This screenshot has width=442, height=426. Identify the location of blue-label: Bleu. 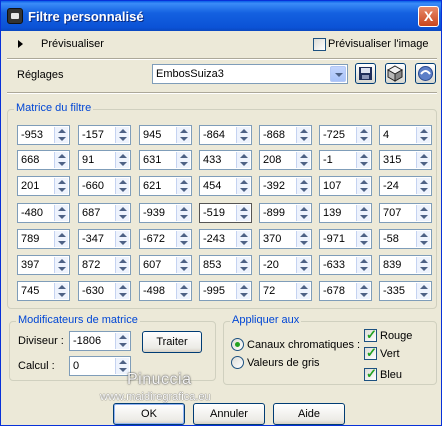
(391, 375).